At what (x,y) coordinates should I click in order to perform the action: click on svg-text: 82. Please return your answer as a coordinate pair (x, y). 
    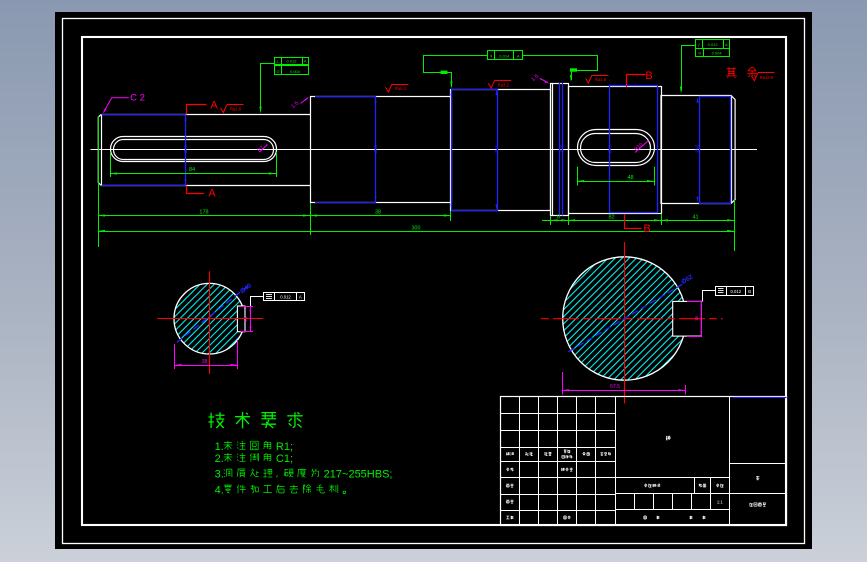
    Looking at the image, I should click on (611, 217).